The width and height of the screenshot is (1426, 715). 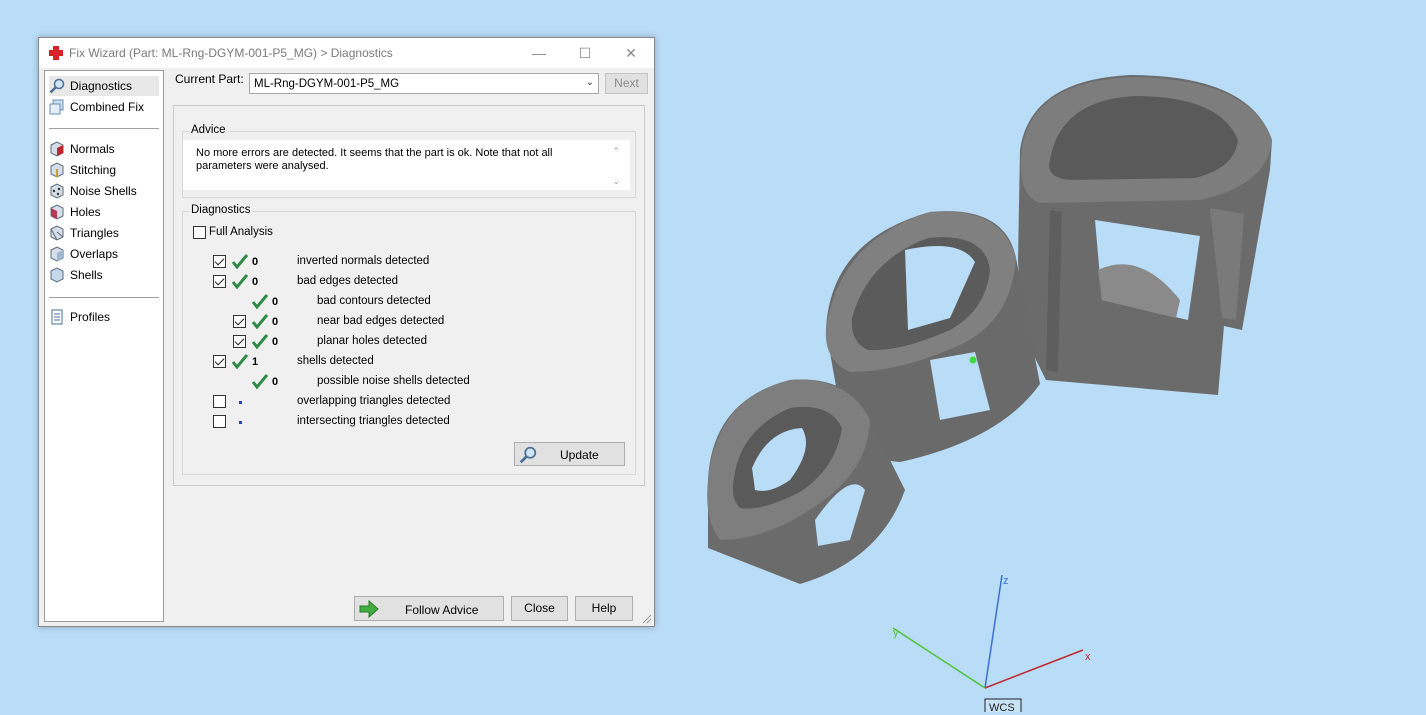 I want to click on intersecting-triangles-label: intersecting triangles detected, so click(x=373, y=421).